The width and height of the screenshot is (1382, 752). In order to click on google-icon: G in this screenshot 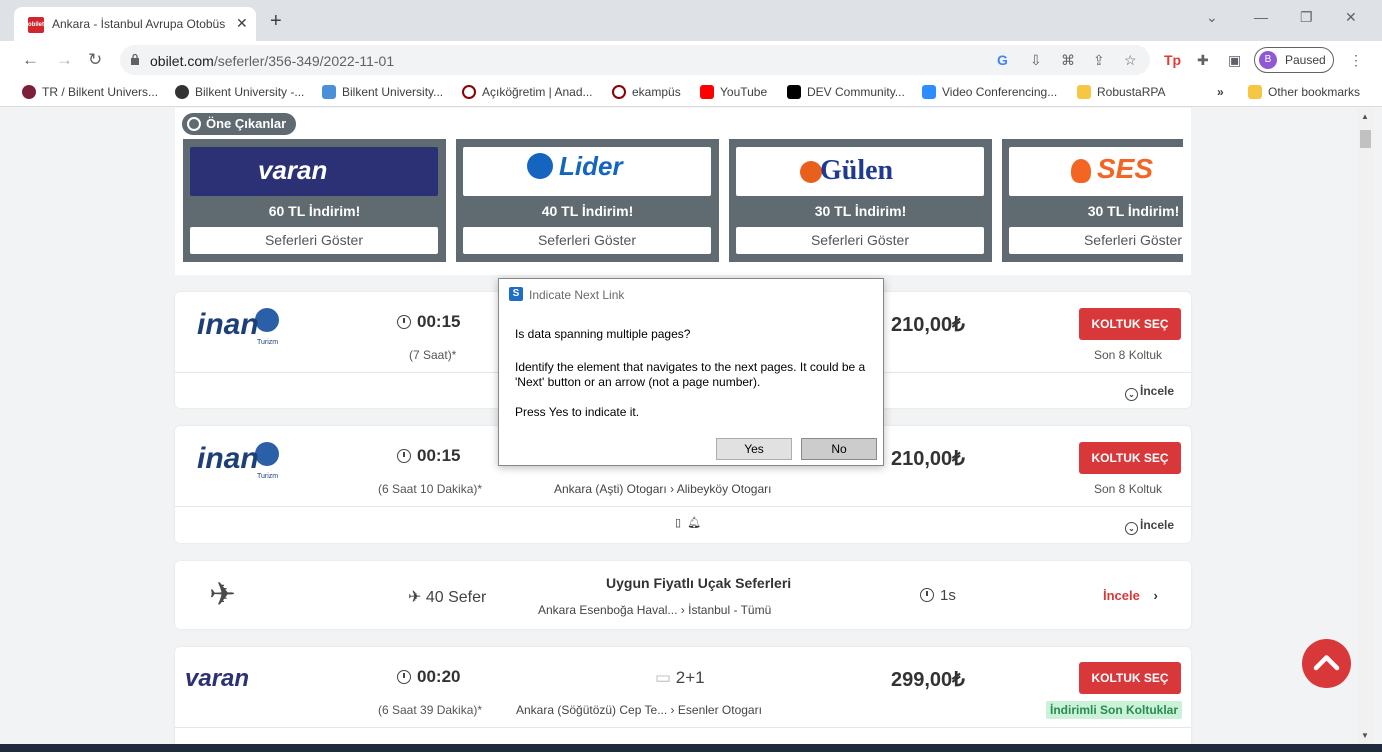, I will do `click(1002, 60)`.